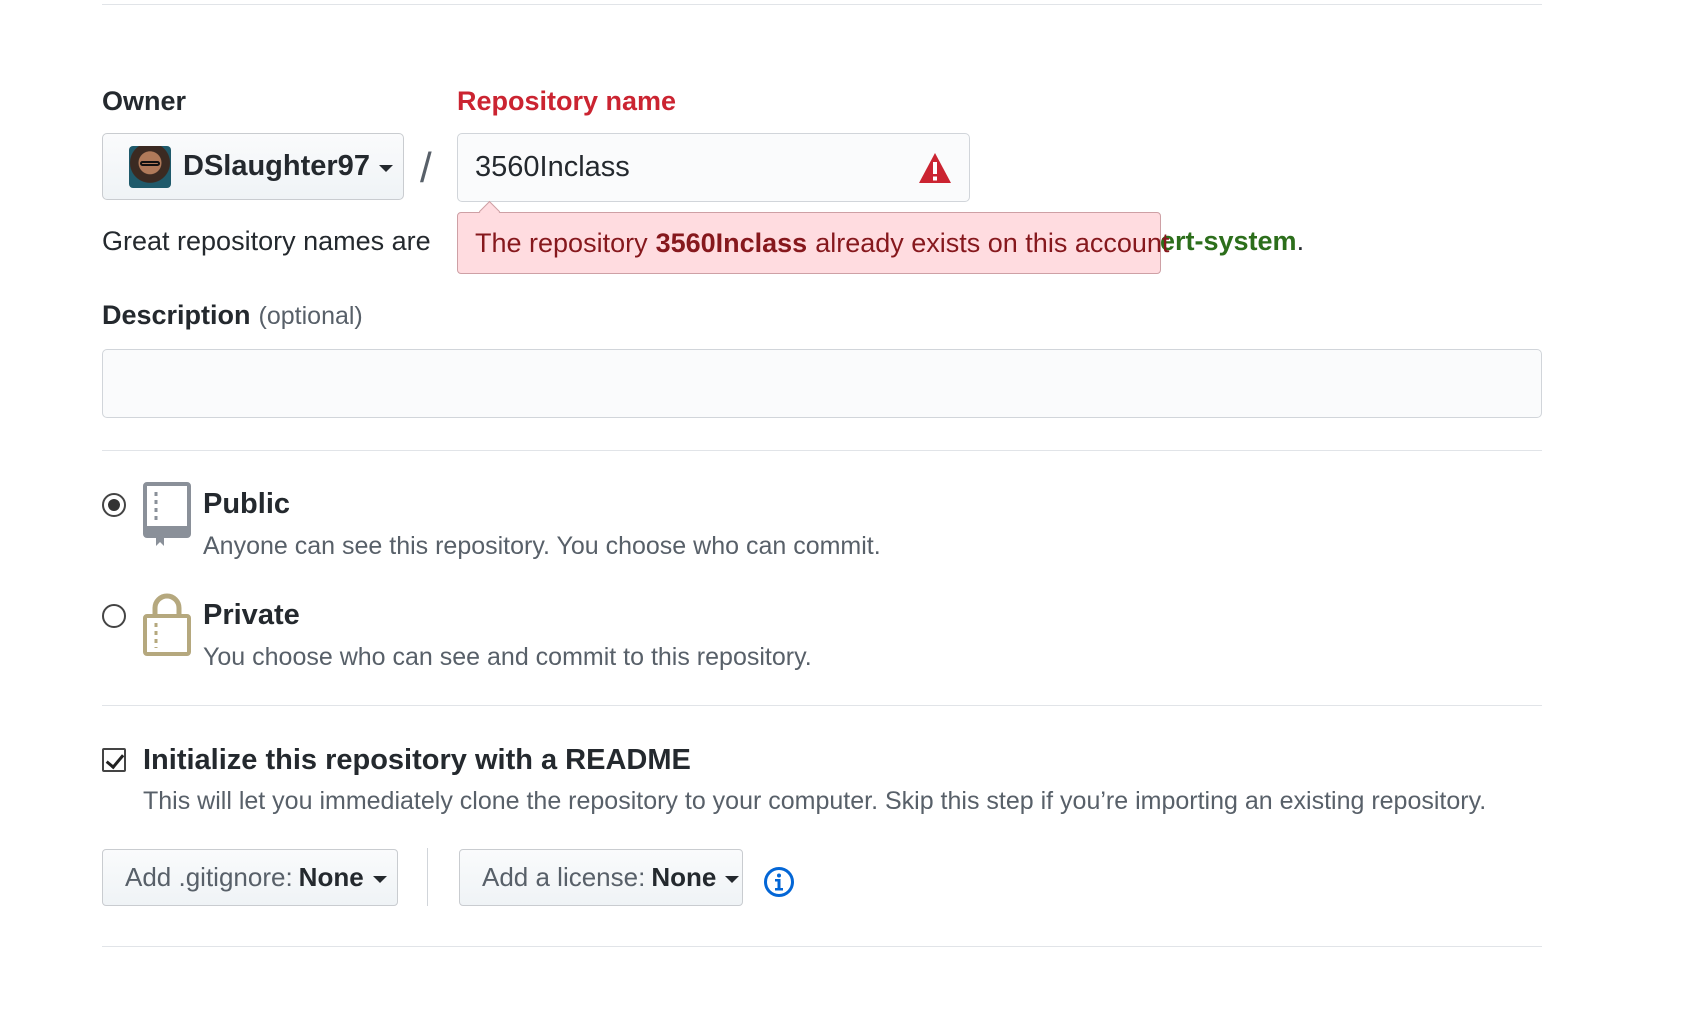 The width and height of the screenshot is (1694, 1027). Describe the element at coordinates (176, 315) in the screenshot. I see `description-label-text: Description` at that location.